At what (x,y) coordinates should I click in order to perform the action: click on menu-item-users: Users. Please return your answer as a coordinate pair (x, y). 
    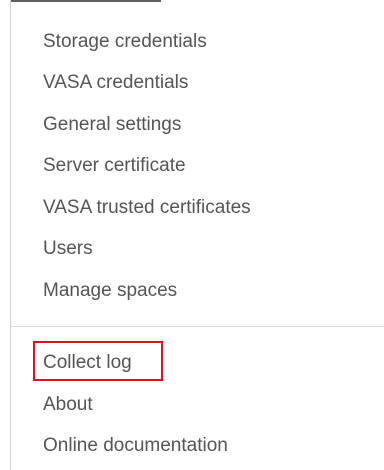
    Looking at the image, I should click on (68, 249).